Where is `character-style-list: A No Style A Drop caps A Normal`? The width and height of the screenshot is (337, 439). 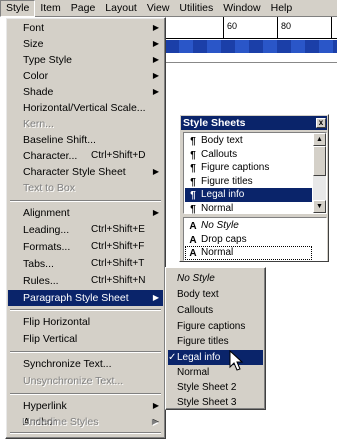 character-style-list: A No Style A Drop caps A Normal is located at coordinates (255, 239).